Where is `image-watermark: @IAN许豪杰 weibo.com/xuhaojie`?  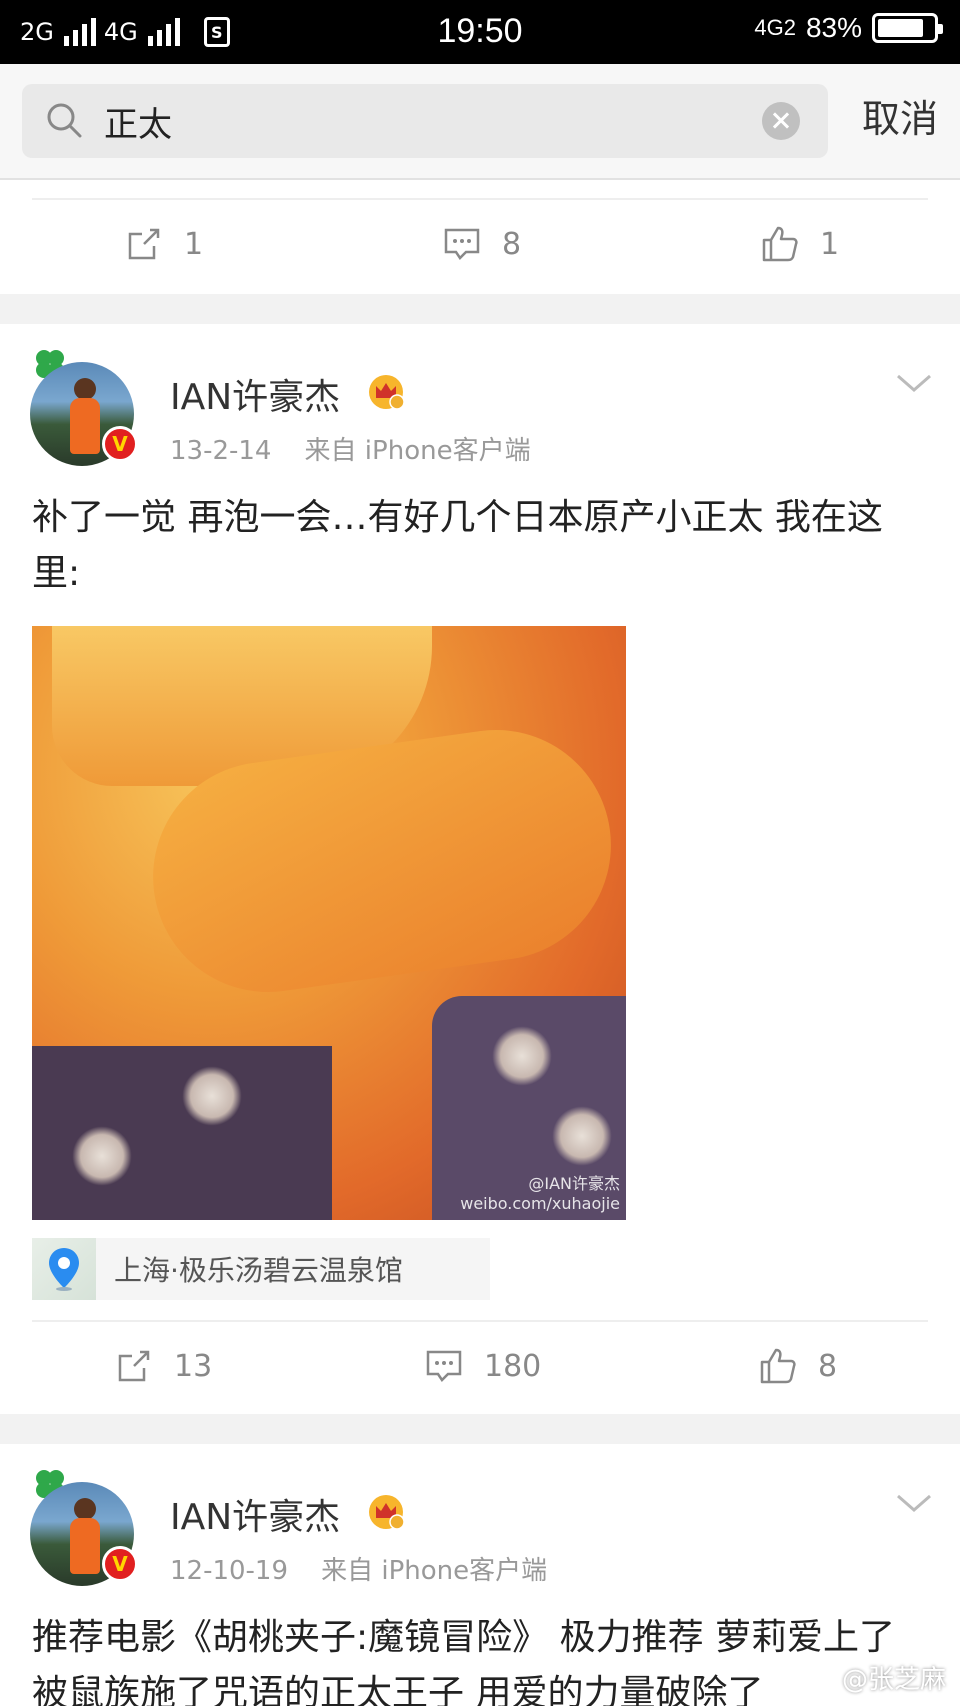
image-watermark: @IAN许豪杰 weibo.com/xuhaojie is located at coordinates (540, 1194).